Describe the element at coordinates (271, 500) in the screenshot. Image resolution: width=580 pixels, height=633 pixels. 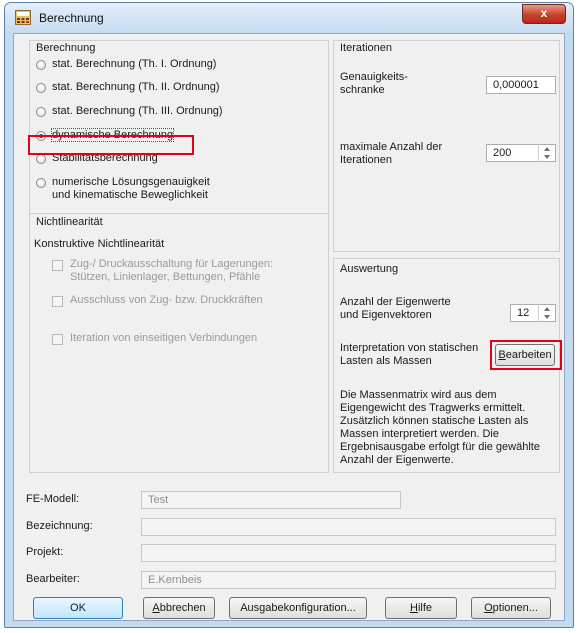
I see `fe-model-field: Test` at that location.